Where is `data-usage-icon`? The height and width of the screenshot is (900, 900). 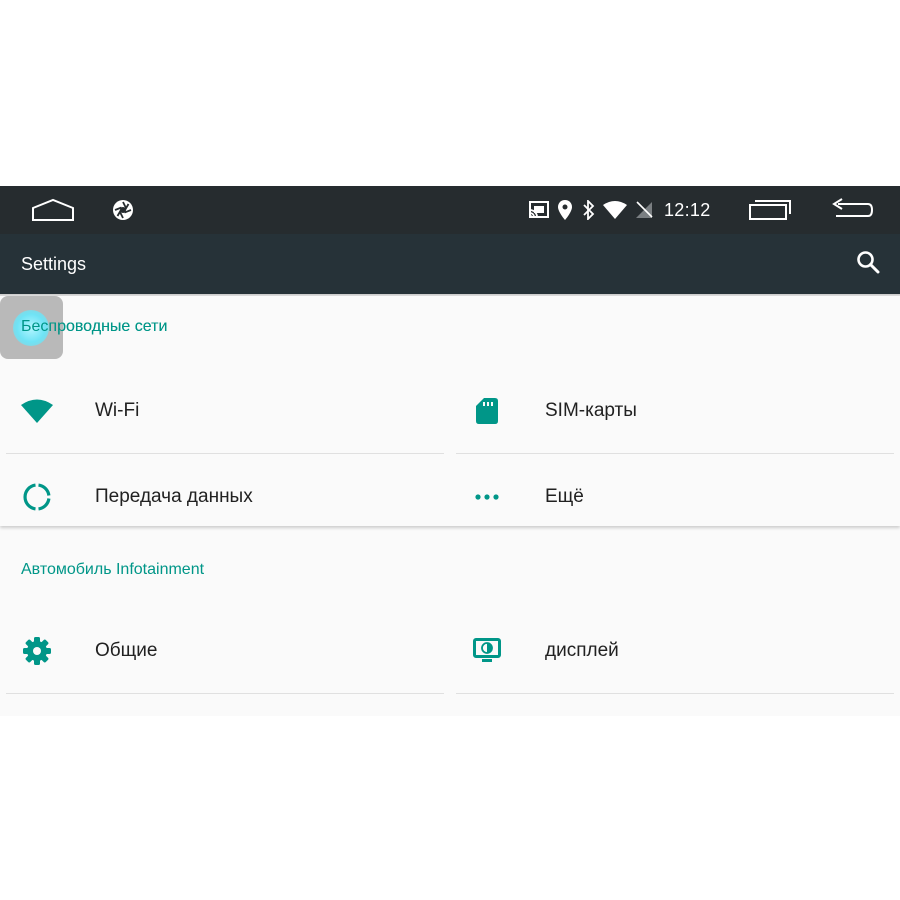
data-usage-icon is located at coordinates (37, 497).